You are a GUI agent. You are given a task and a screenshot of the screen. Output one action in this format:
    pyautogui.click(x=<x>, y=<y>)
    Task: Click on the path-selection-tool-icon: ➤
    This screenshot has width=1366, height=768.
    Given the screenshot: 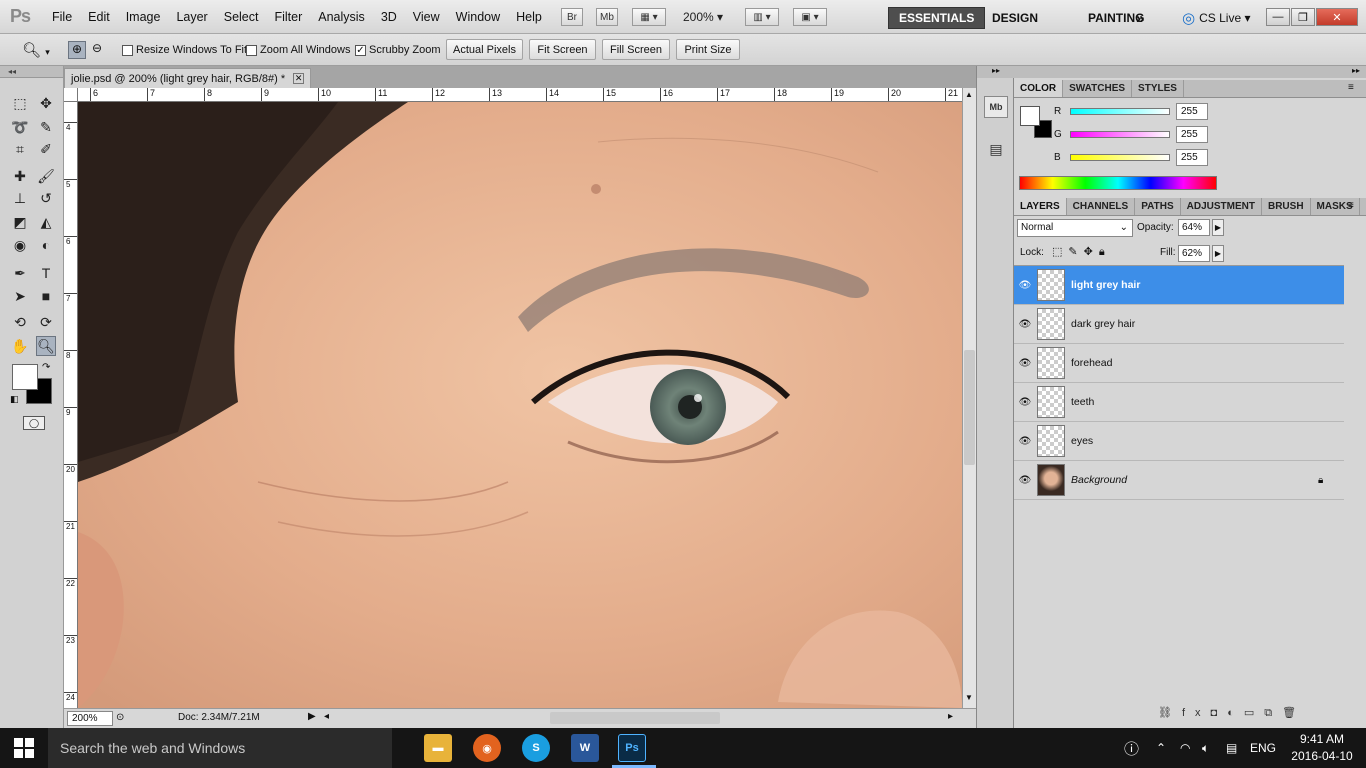 What is the action you would take?
    pyautogui.click(x=20, y=296)
    